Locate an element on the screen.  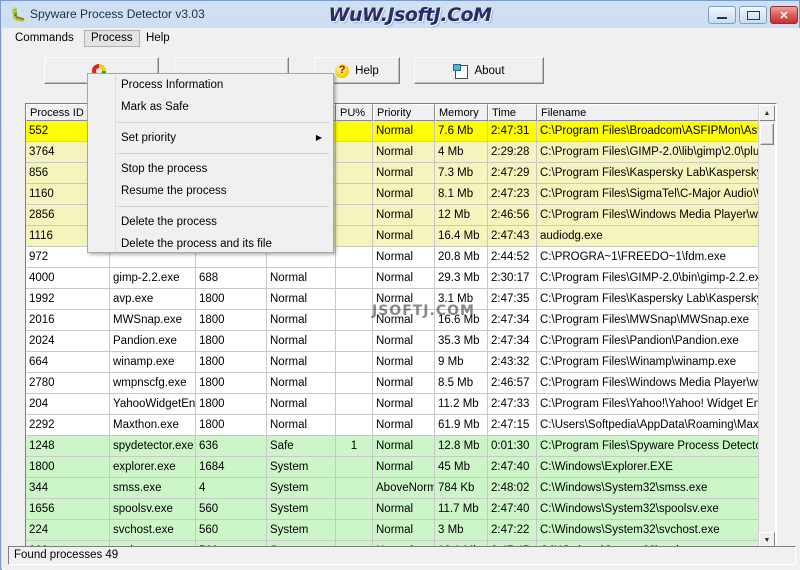
cell-name: spydetector.exe is located at coordinates (153, 446).